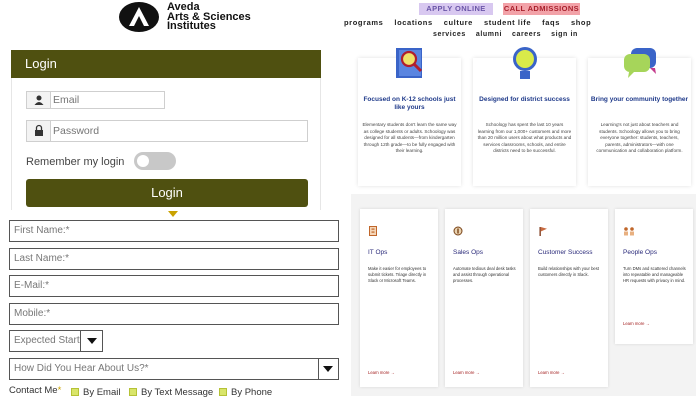  What do you see at coordinates (174, 259) in the screenshot?
I see `last-name-field: Last Name:*` at bounding box center [174, 259].